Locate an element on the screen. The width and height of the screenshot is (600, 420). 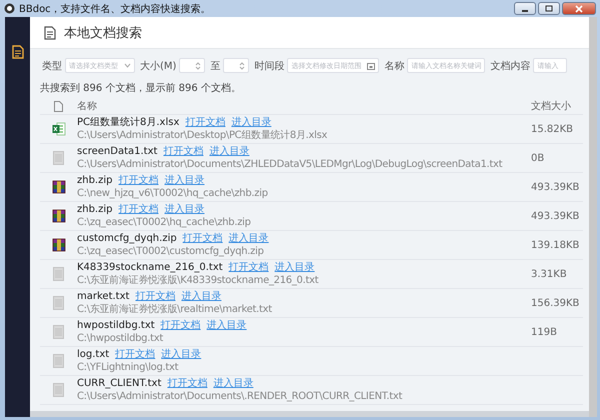
filter-label: 至 is located at coordinates (215, 66).